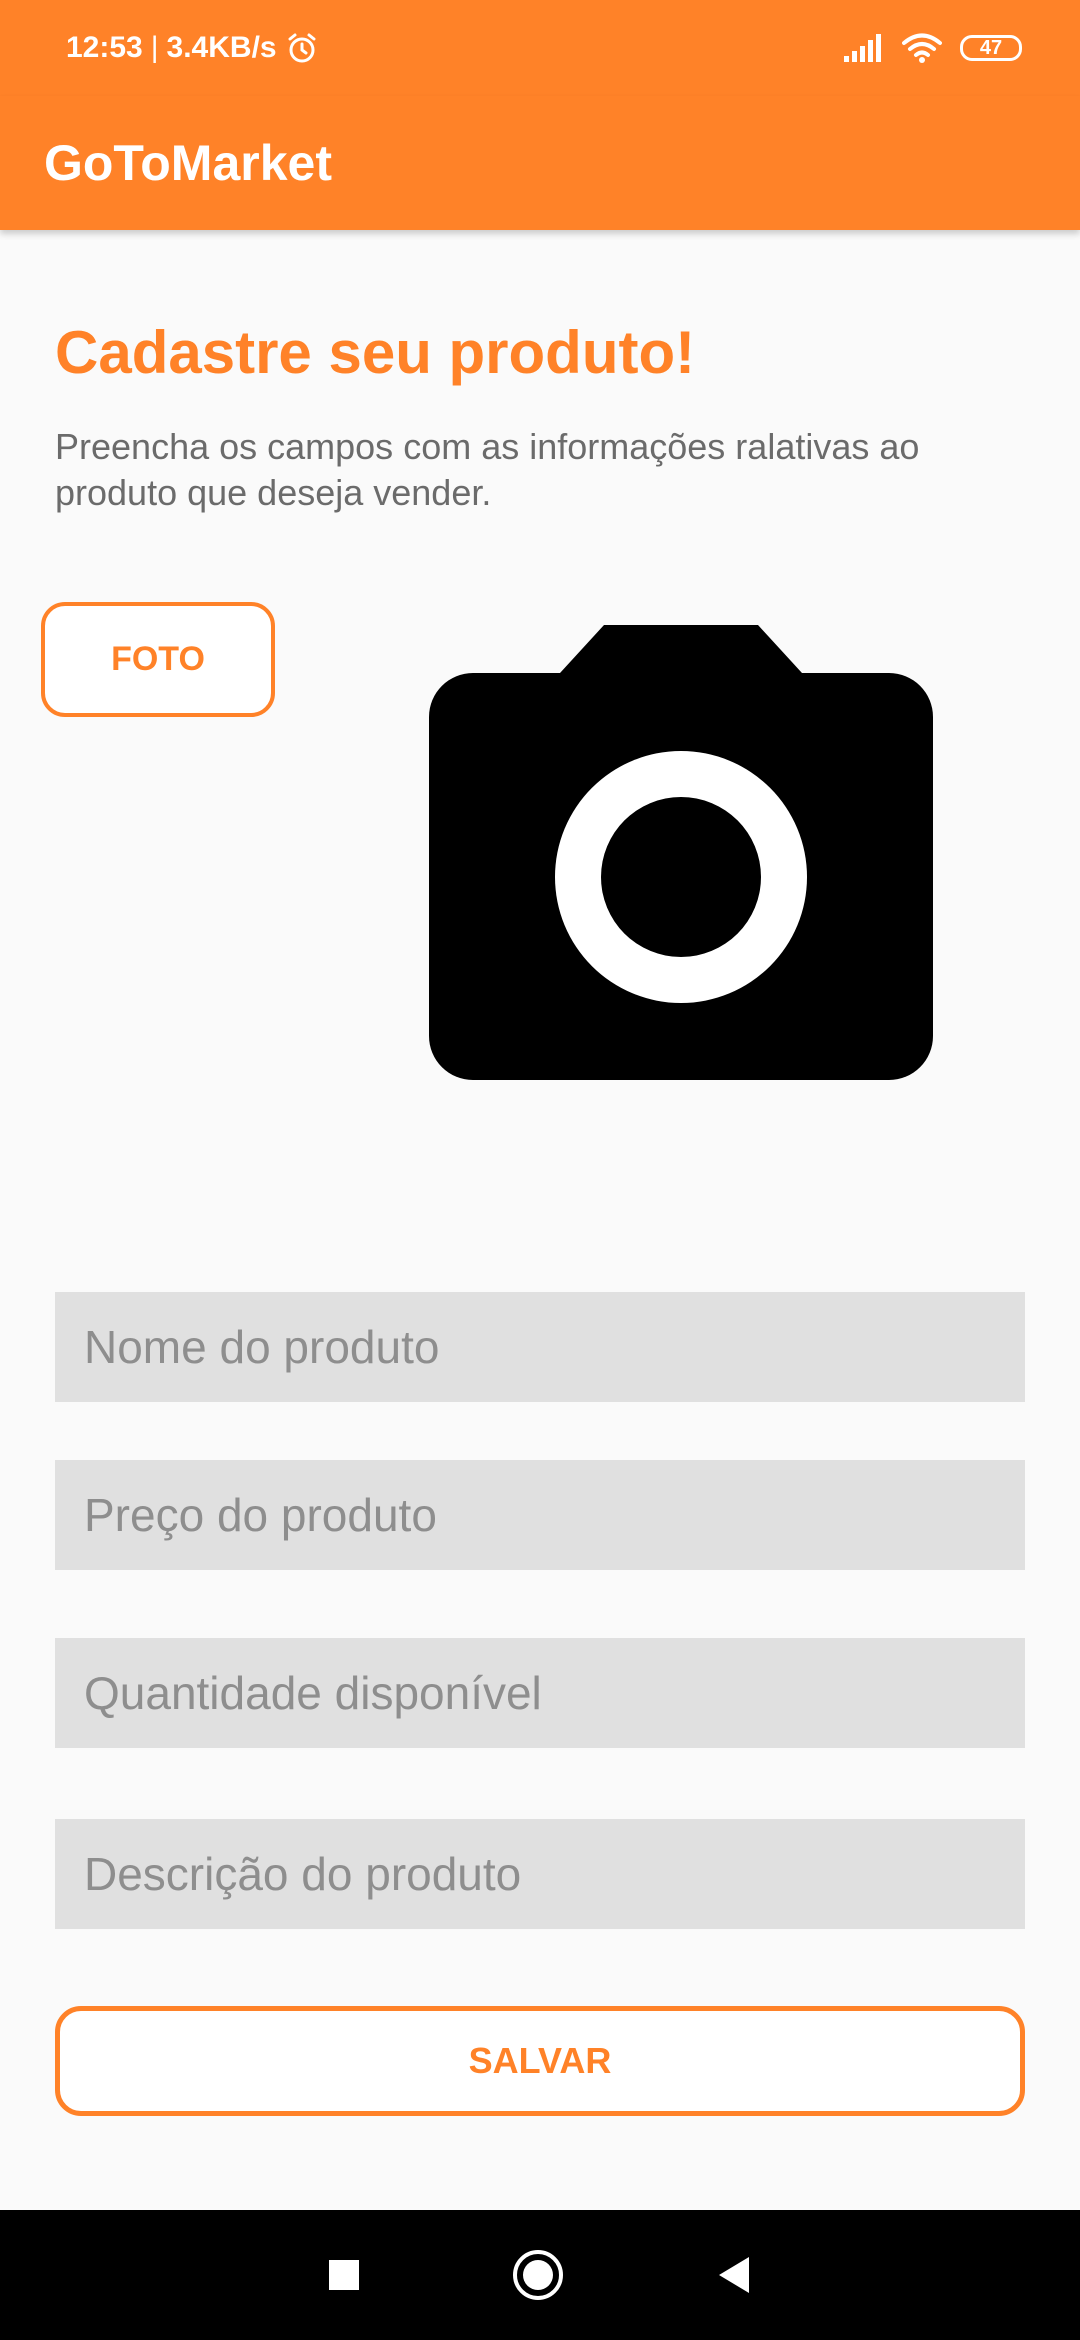 This screenshot has height=2340, width=1080. I want to click on status-left: 12:53 | 3.4KB/s, so click(192, 48).